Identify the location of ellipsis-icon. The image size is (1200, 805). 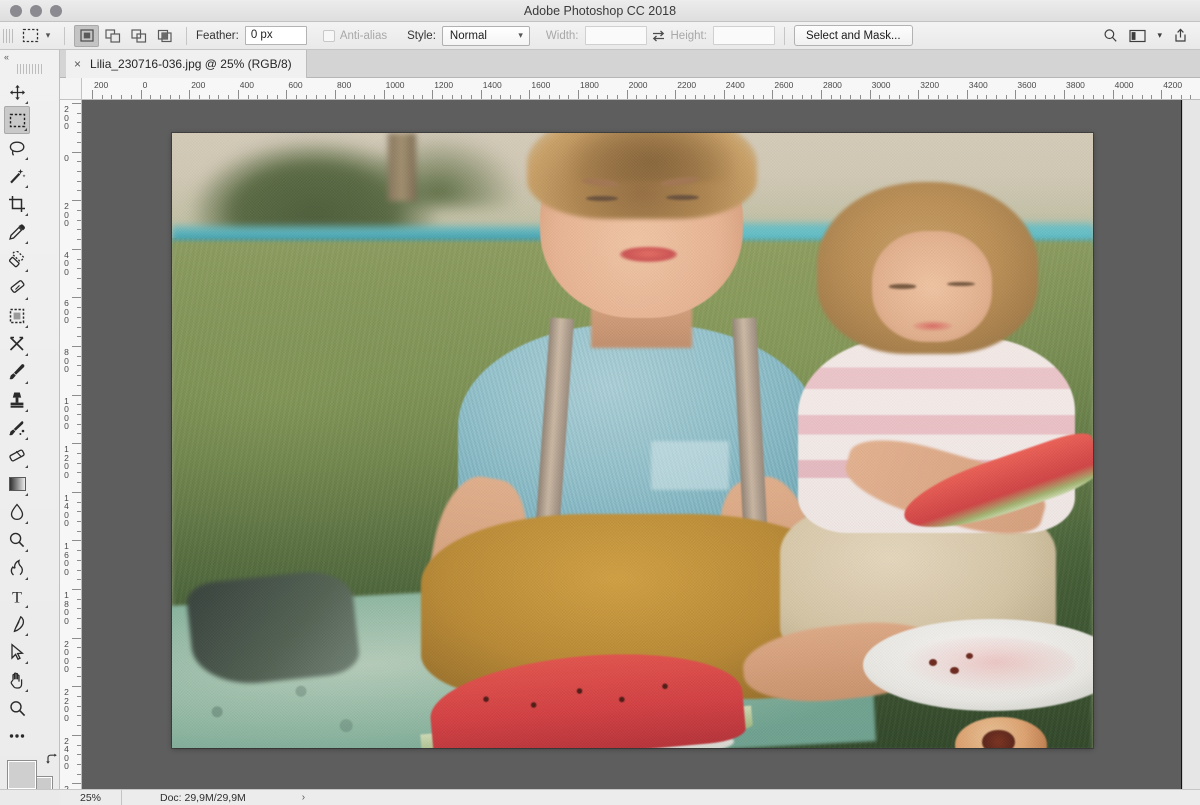
(17, 736).